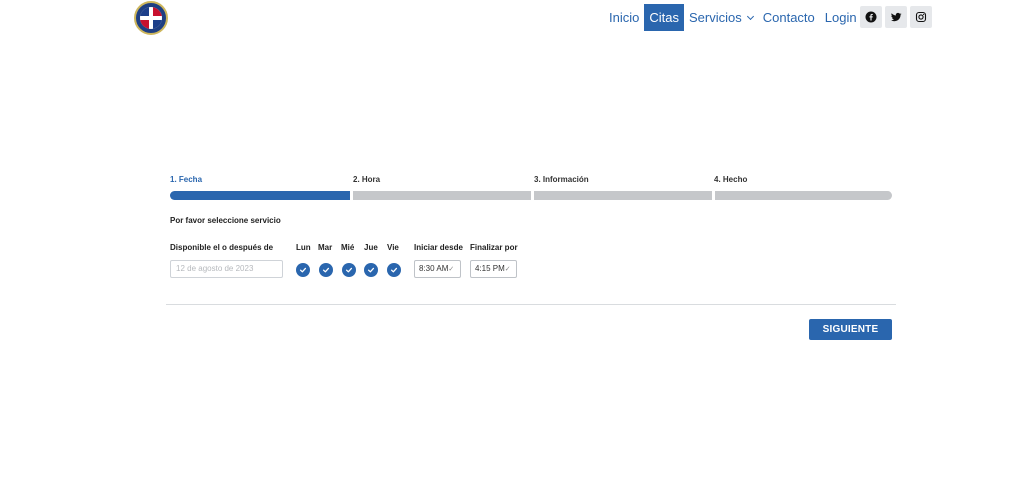  Describe the element at coordinates (348, 247) in the screenshot. I see `day-label-mie: Mié` at that location.